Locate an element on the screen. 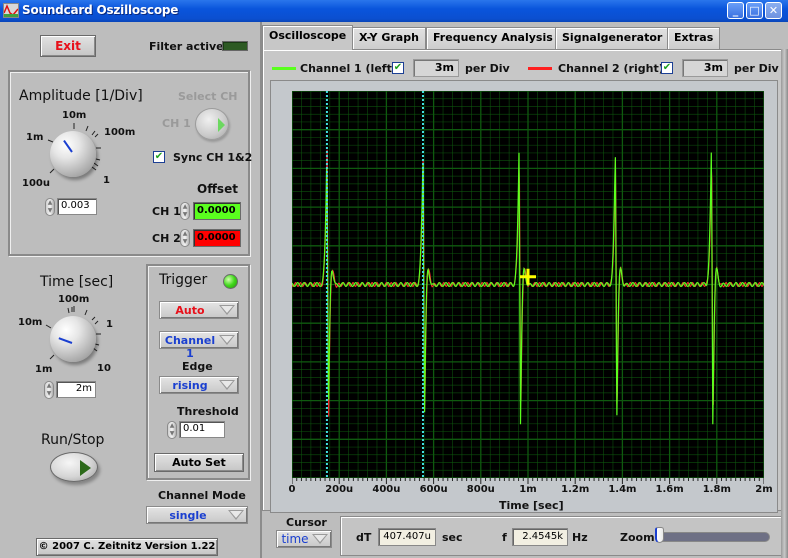  time-input: 2m is located at coordinates (76, 389).